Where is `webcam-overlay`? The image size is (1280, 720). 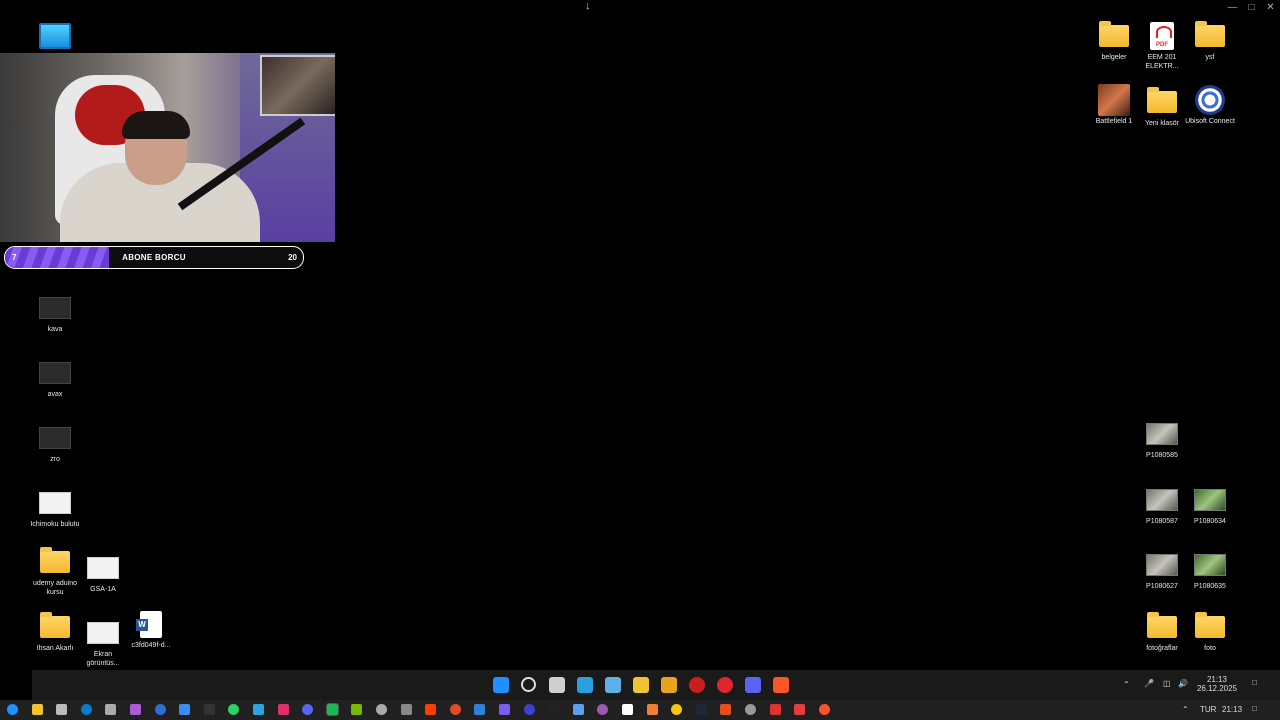 webcam-overlay is located at coordinates (167, 147).